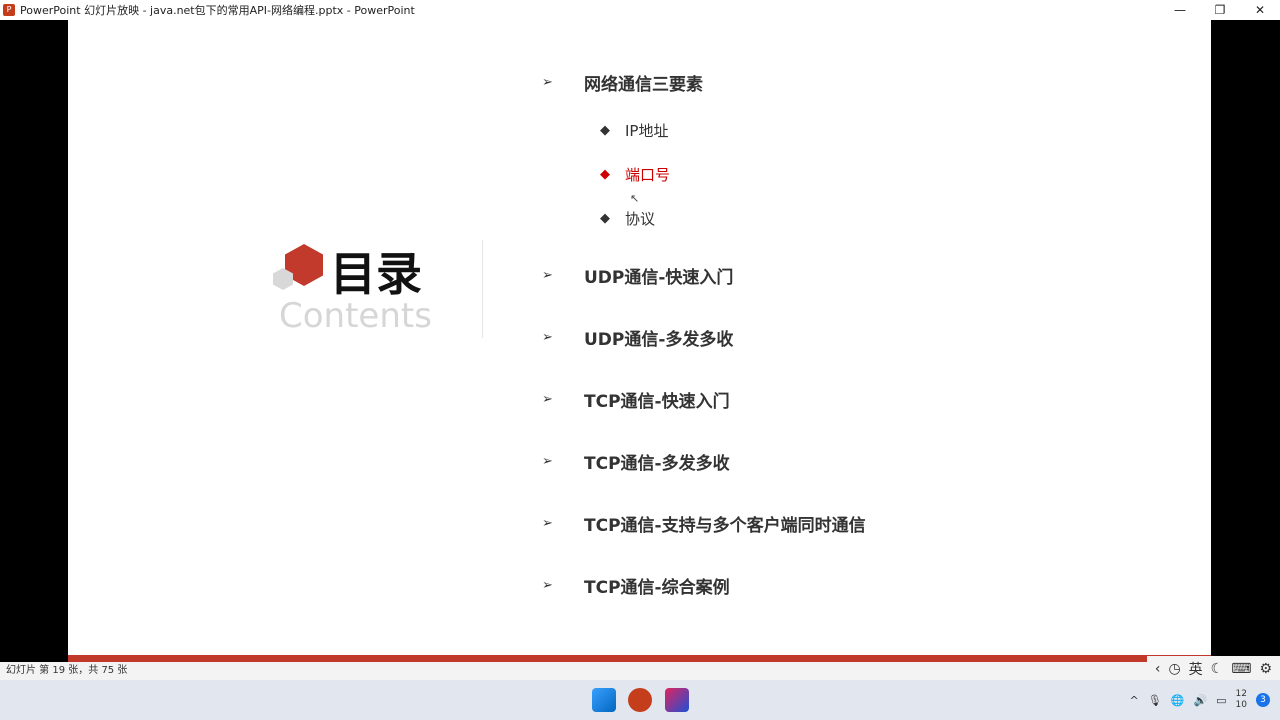 The width and height of the screenshot is (1280, 720). Describe the element at coordinates (1178, 700) in the screenshot. I see `network-icon: 🌐` at that location.